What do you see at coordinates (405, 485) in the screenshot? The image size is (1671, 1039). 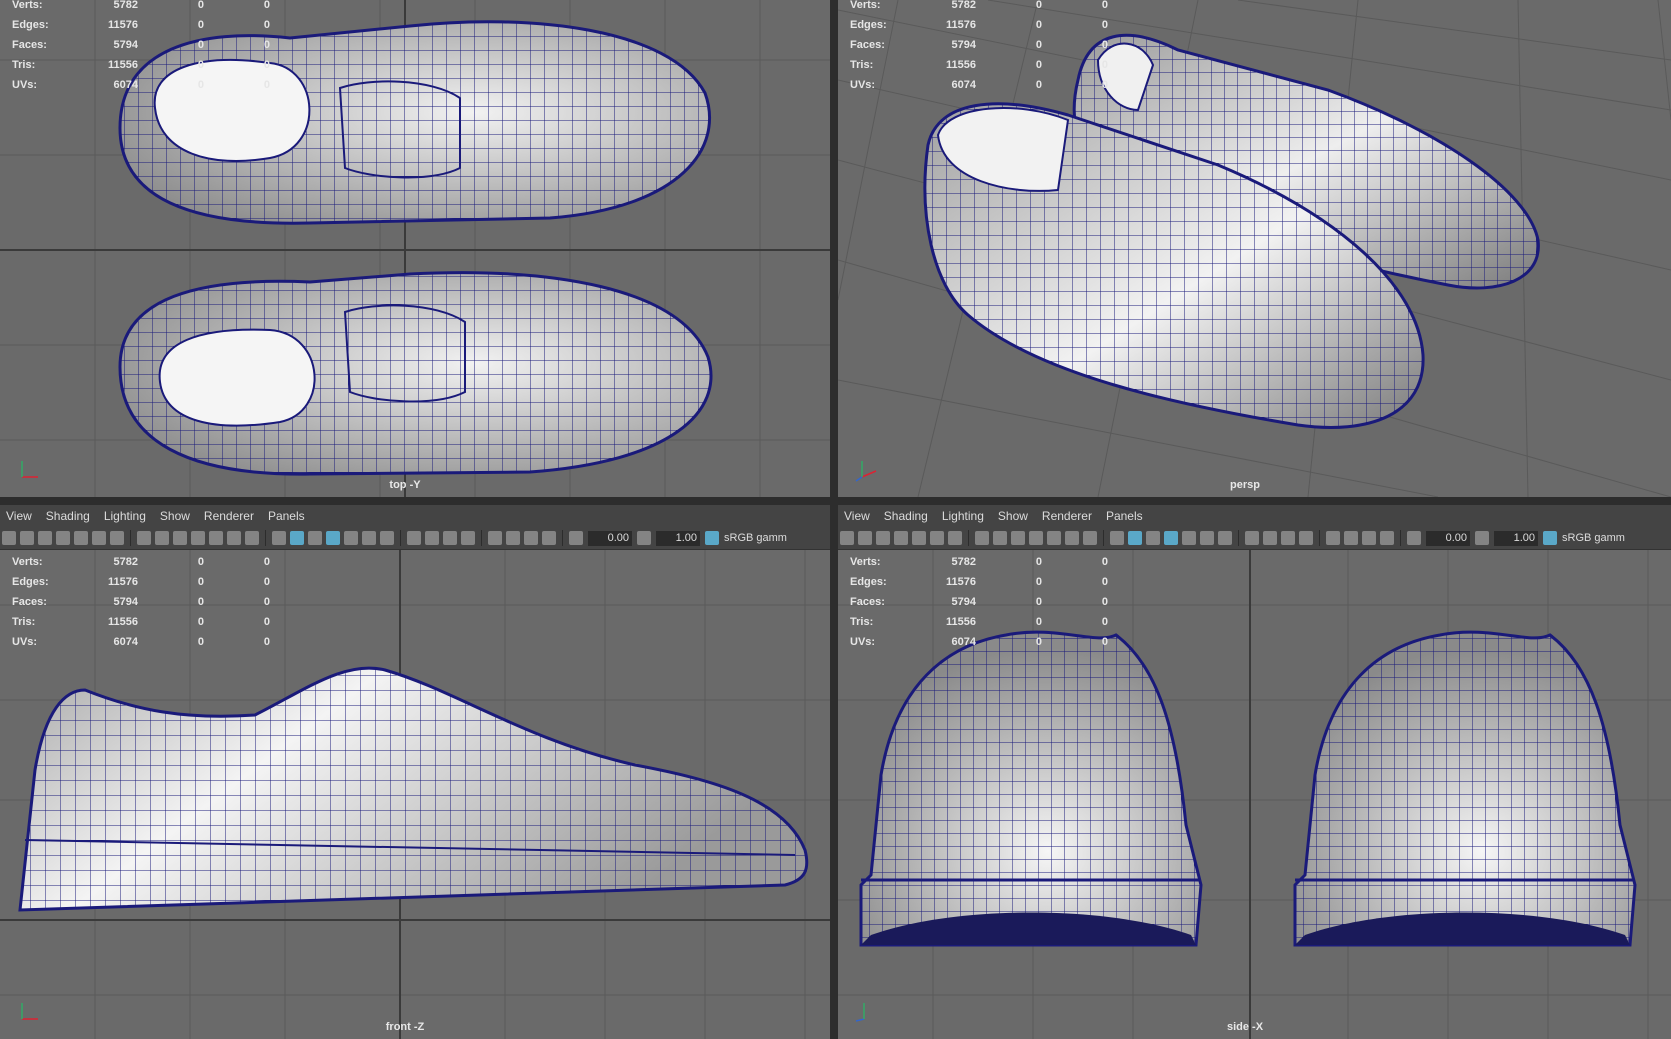 I see `camera-label: top -Y` at bounding box center [405, 485].